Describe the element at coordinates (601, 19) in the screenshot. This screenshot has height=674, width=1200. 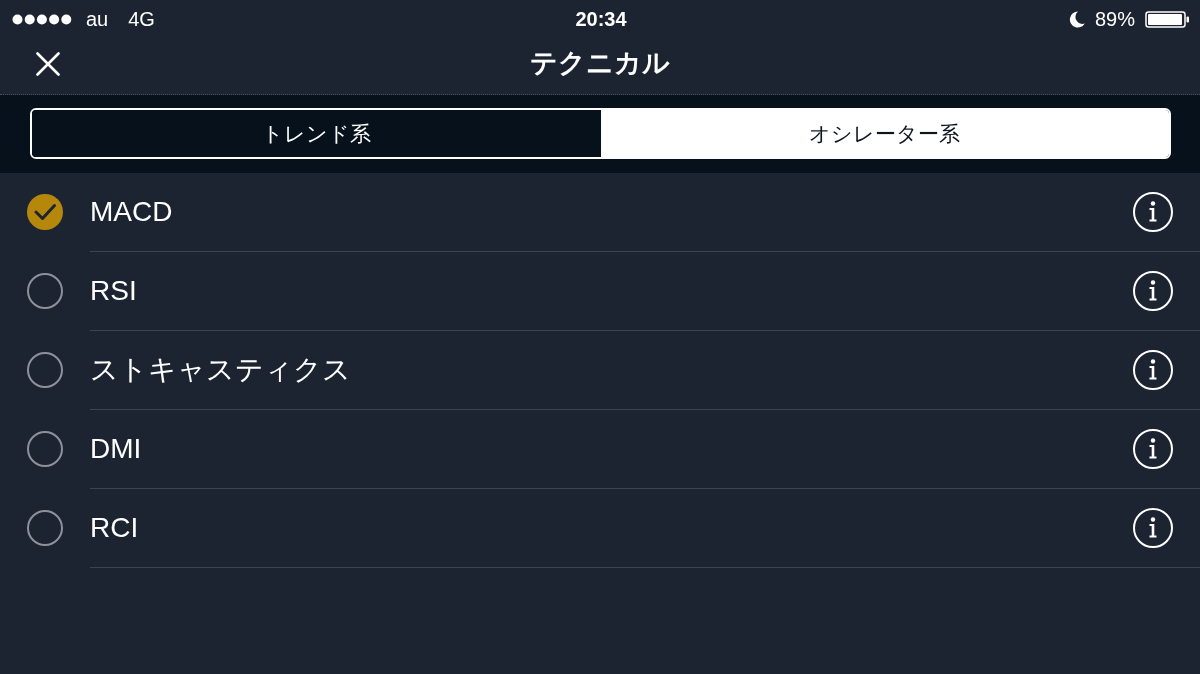
I see `clock-time: 20:34` at that location.